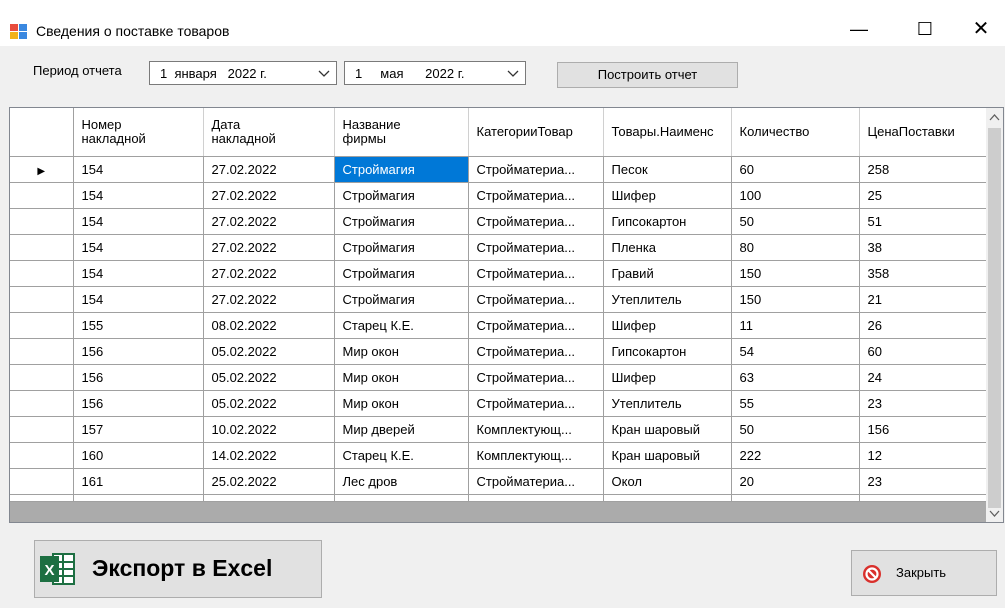 This screenshot has width=1005, height=608. Describe the element at coordinates (923, 455) in the screenshot. I see `grid-cell: 12` at that location.